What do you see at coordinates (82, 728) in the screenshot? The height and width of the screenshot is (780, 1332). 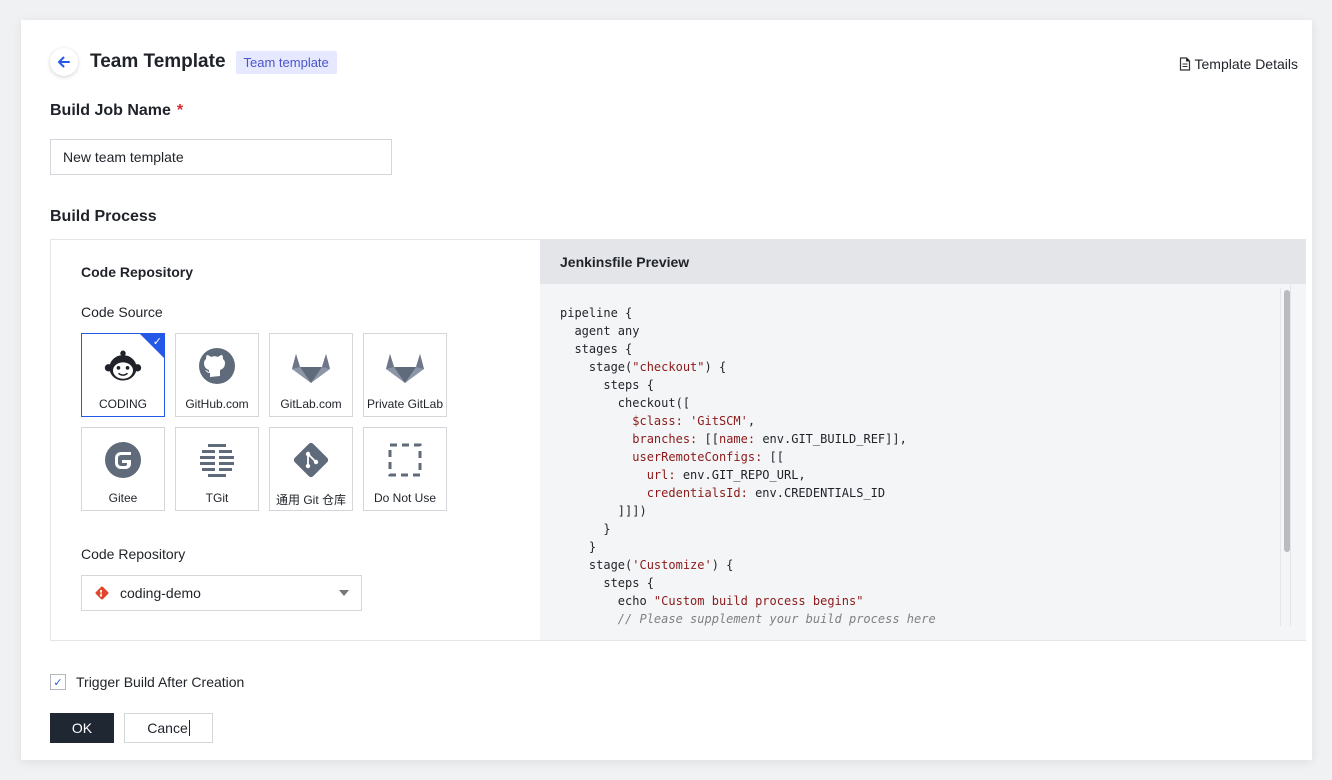 I see `ok-button: OK` at bounding box center [82, 728].